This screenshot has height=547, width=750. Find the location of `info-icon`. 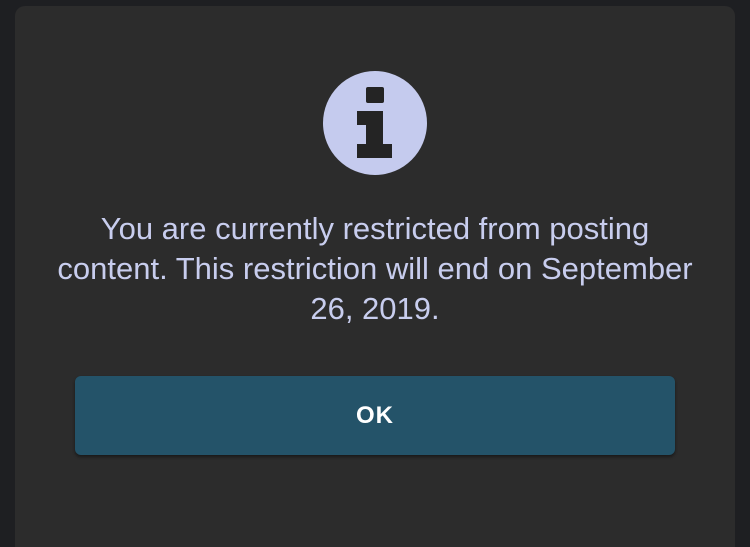

info-icon is located at coordinates (375, 123).